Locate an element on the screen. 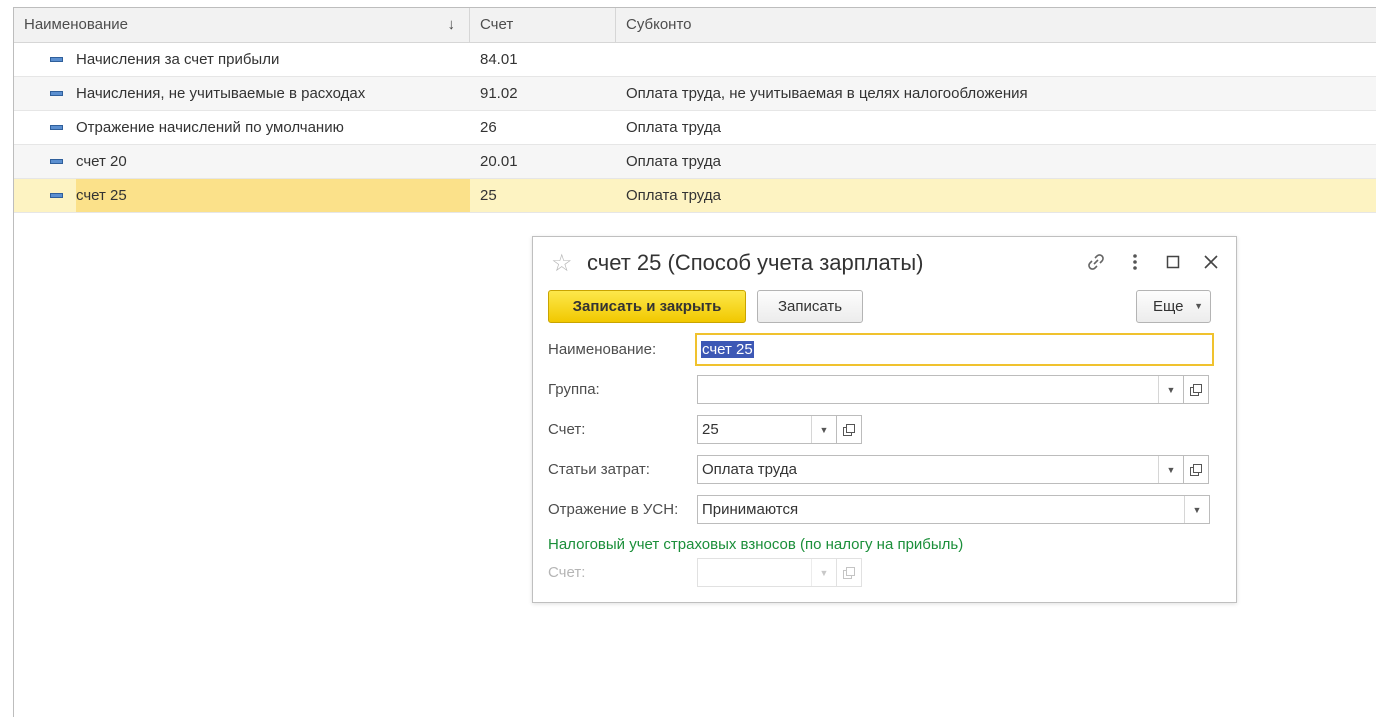 The image size is (1376, 717). cost-item-field: Оплата труда ▼ is located at coordinates (940, 469).